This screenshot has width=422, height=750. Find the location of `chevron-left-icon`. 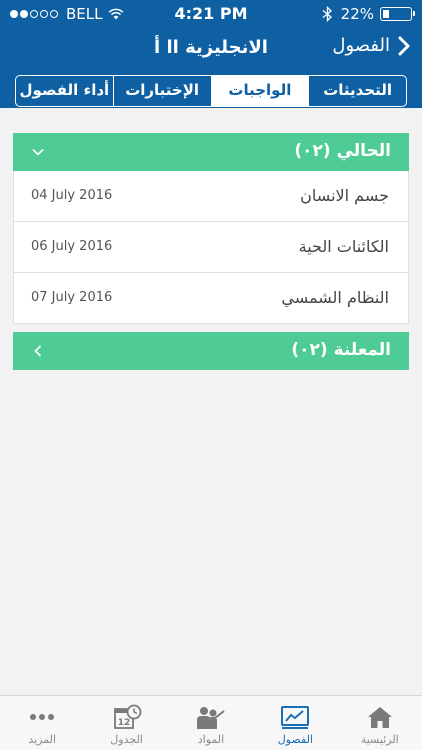

chevron-left-icon is located at coordinates (38, 351).